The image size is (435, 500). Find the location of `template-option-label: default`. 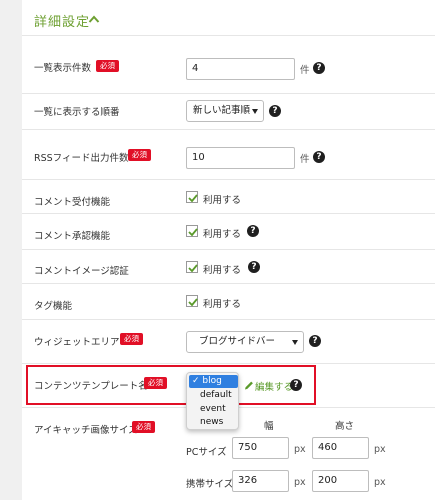

template-option-label: default is located at coordinates (216, 395).